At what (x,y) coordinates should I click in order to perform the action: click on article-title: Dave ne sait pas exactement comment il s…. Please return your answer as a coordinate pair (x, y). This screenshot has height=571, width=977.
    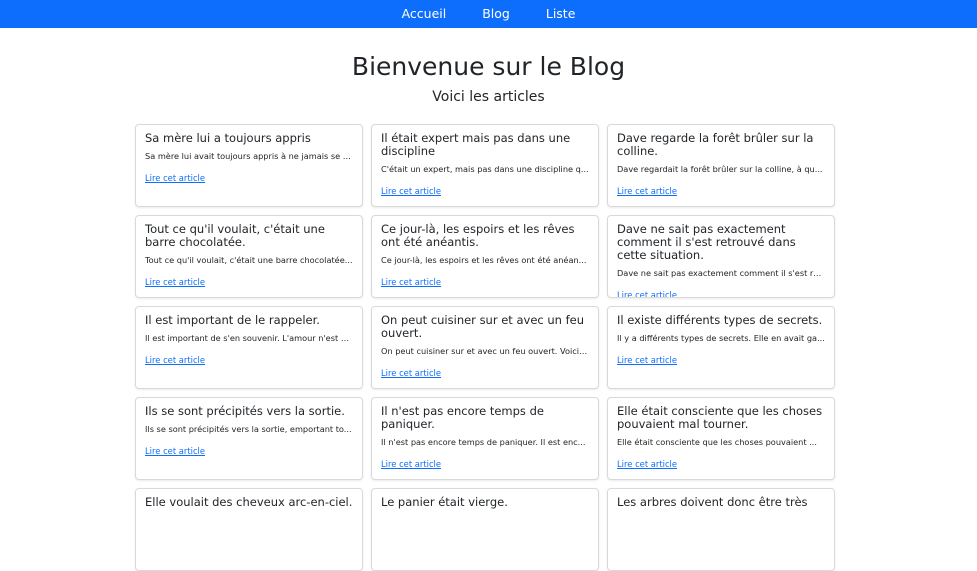
    Looking at the image, I should click on (706, 242).